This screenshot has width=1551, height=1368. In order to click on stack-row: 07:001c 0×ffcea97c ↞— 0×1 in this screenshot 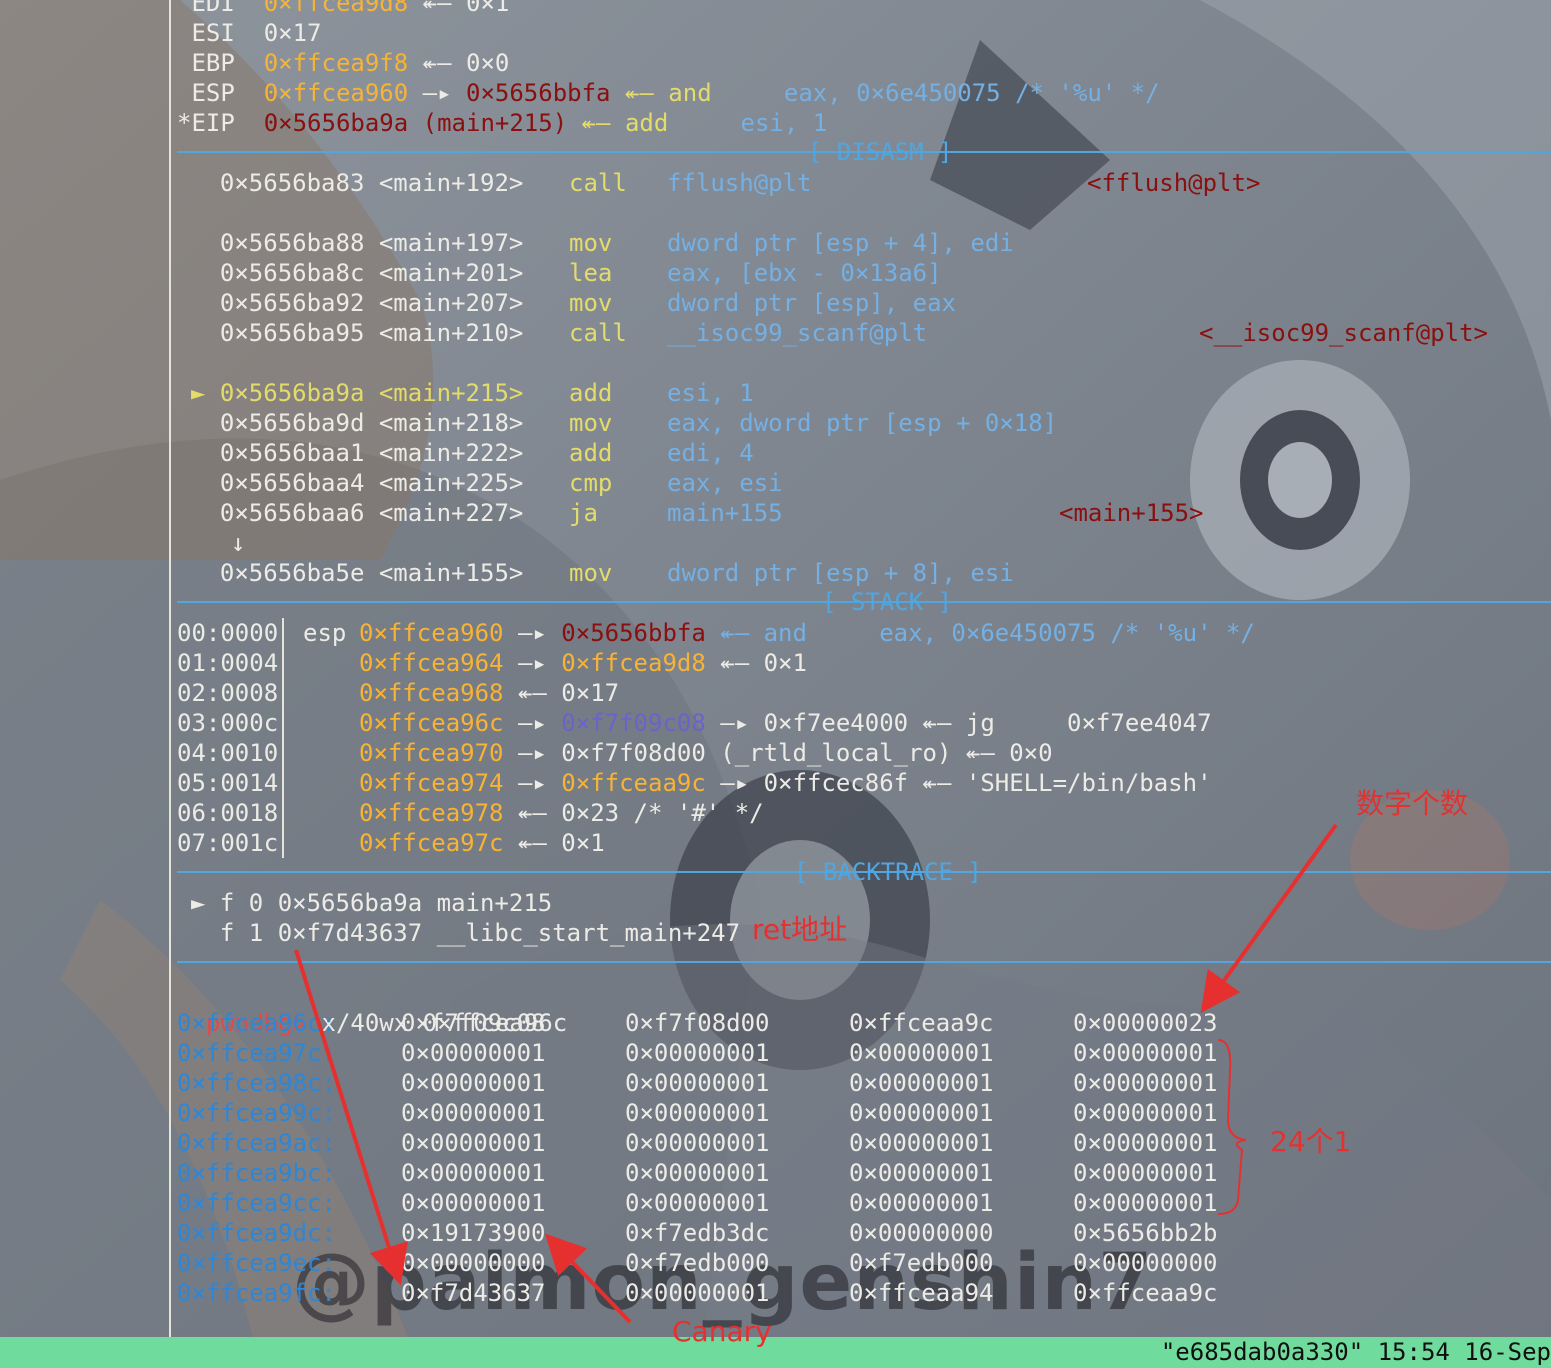, I will do `click(391, 843)`.